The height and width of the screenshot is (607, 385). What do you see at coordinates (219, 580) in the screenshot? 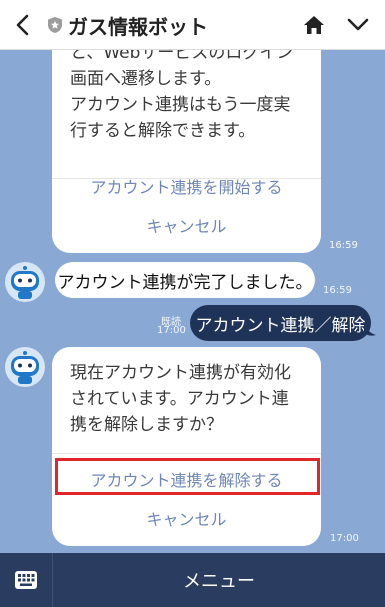
I see `menu-button: メニュー` at bounding box center [219, 580].